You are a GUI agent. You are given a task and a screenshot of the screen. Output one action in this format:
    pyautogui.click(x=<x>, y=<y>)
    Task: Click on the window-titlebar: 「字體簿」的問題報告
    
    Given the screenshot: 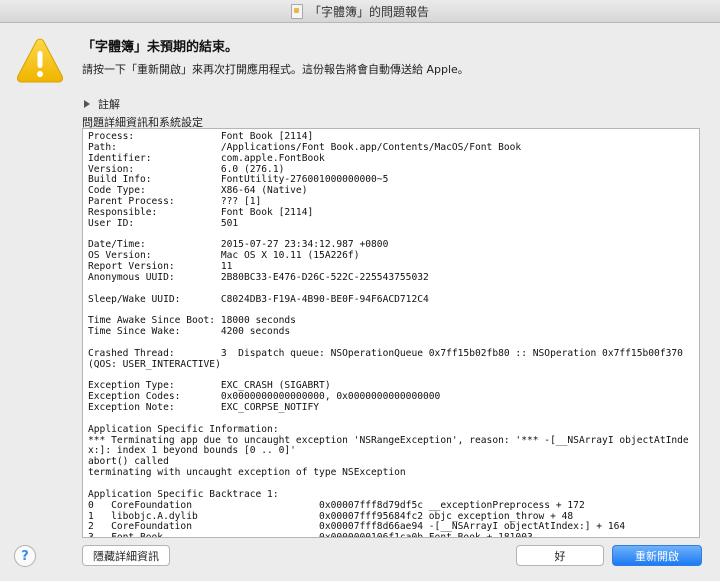 What is the action you would take?
    pyautogui.click(x=360, y=11)
    